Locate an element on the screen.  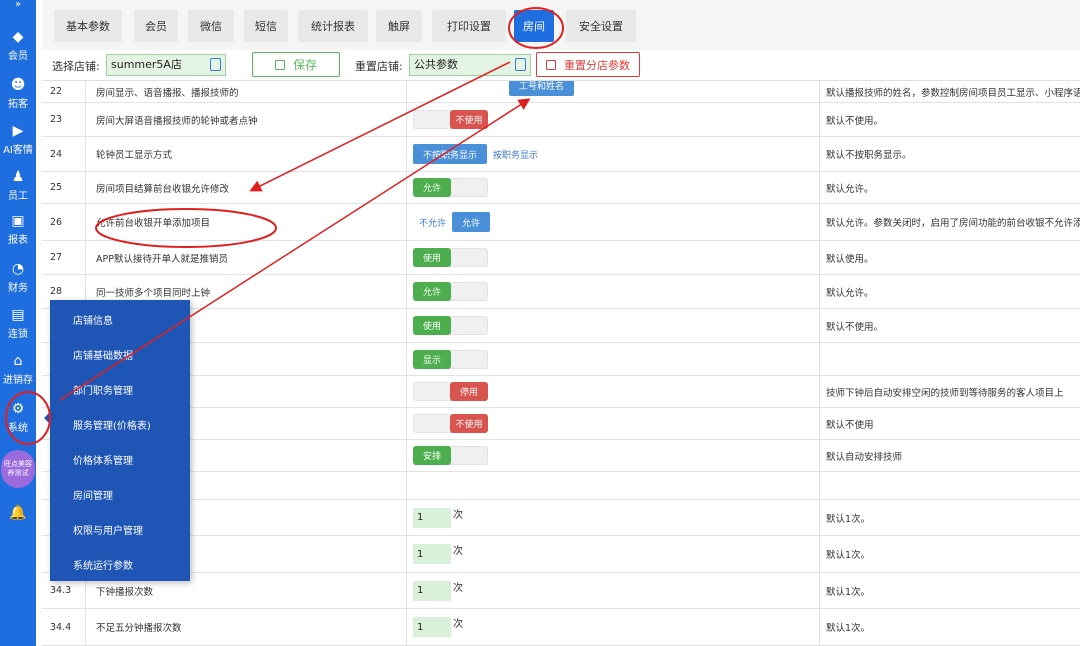
sidebar-item-label: 拓客 is located at coordinates (18, 104).